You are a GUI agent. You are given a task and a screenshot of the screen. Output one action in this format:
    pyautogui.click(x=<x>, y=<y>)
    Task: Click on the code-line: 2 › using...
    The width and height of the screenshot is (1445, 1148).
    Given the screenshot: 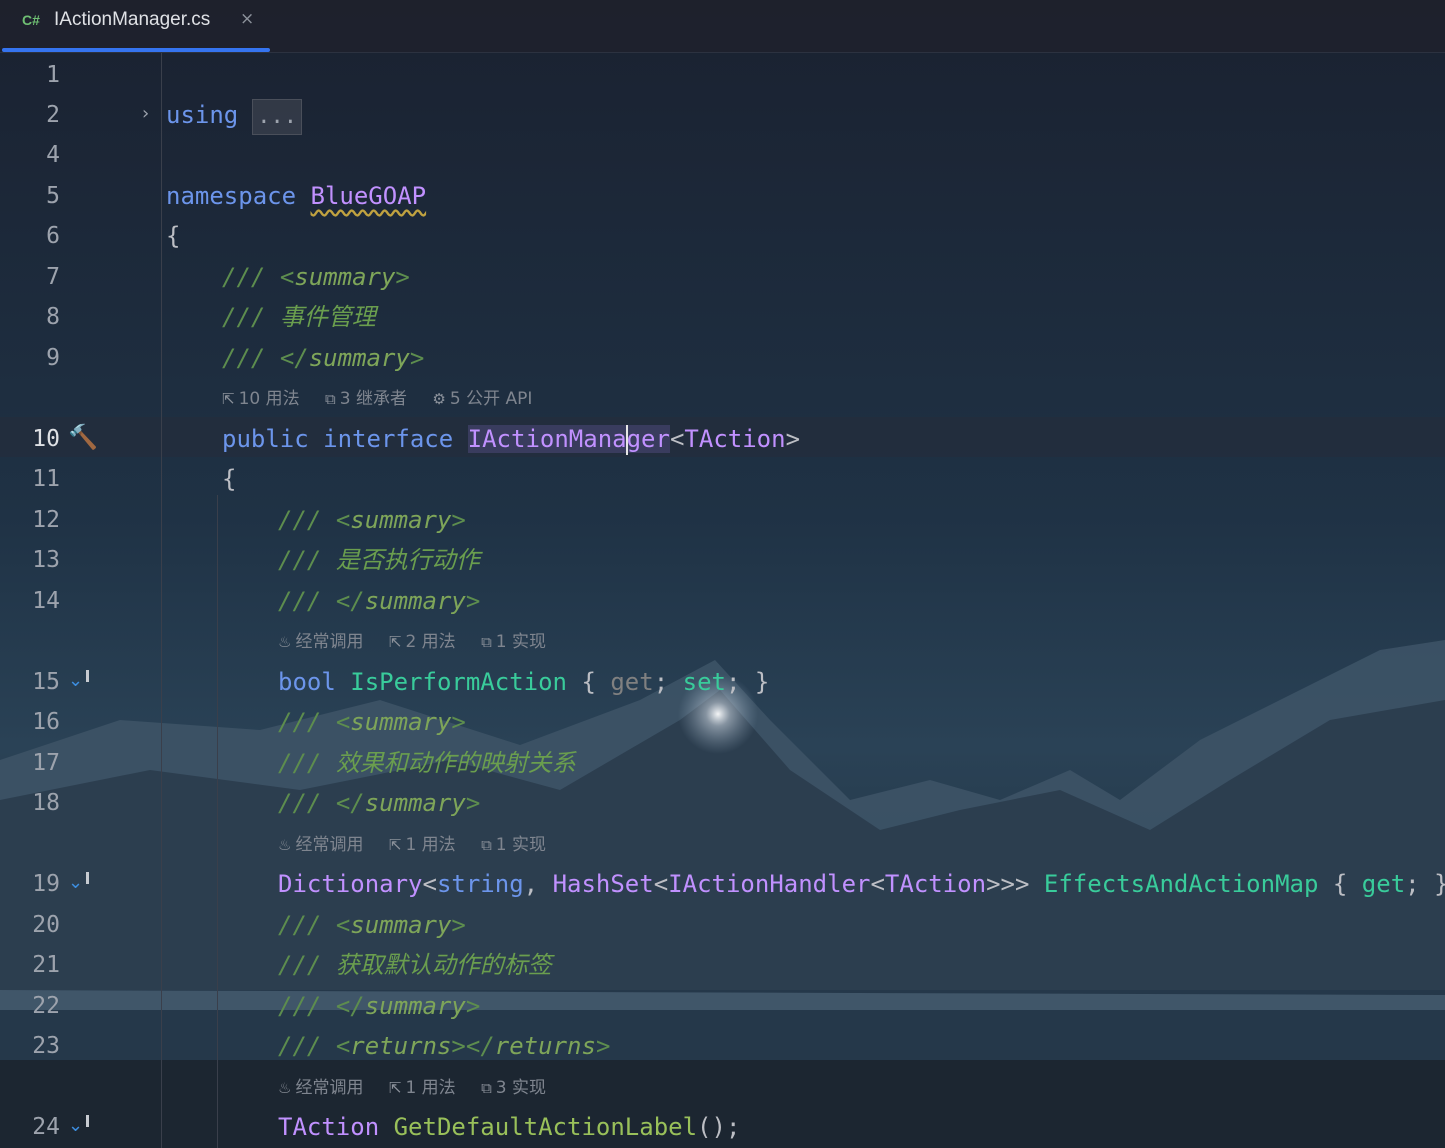 What is the action you would take?
    pyautogui.click(x=722, y=115)
    